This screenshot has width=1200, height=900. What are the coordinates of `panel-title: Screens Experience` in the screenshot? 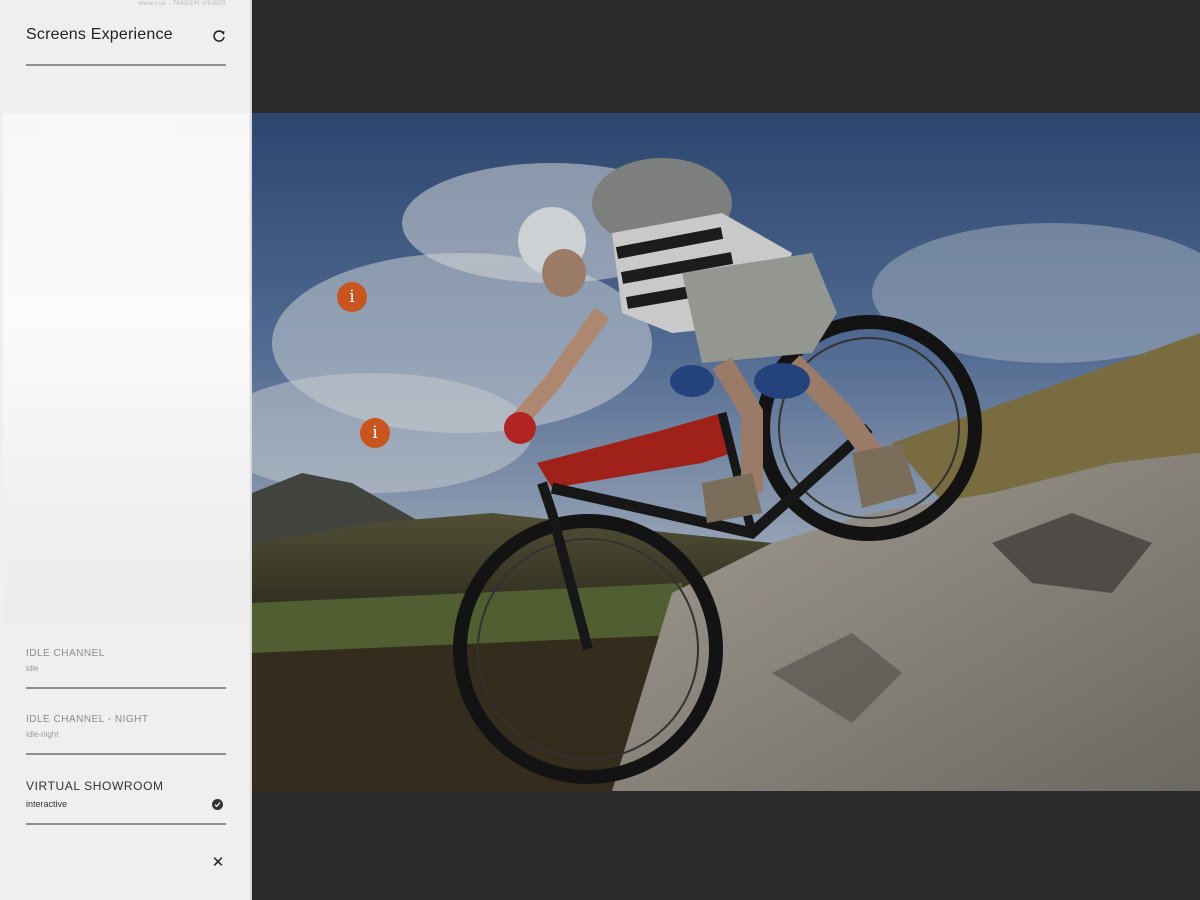 It's located at (99, 34).